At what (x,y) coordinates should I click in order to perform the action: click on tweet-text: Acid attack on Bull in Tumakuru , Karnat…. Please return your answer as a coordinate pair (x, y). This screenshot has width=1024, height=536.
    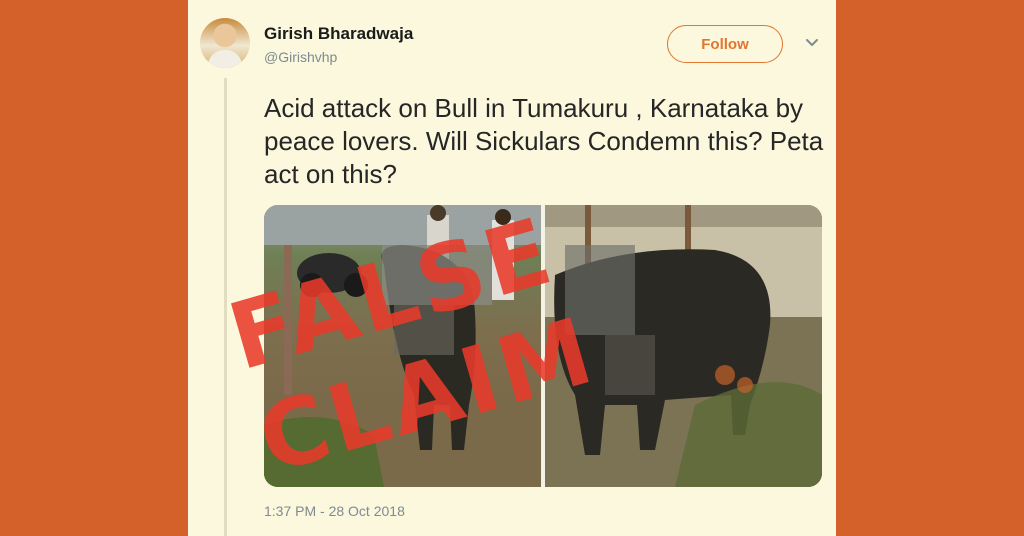
    Looking at the image, I should click on (544, 141).